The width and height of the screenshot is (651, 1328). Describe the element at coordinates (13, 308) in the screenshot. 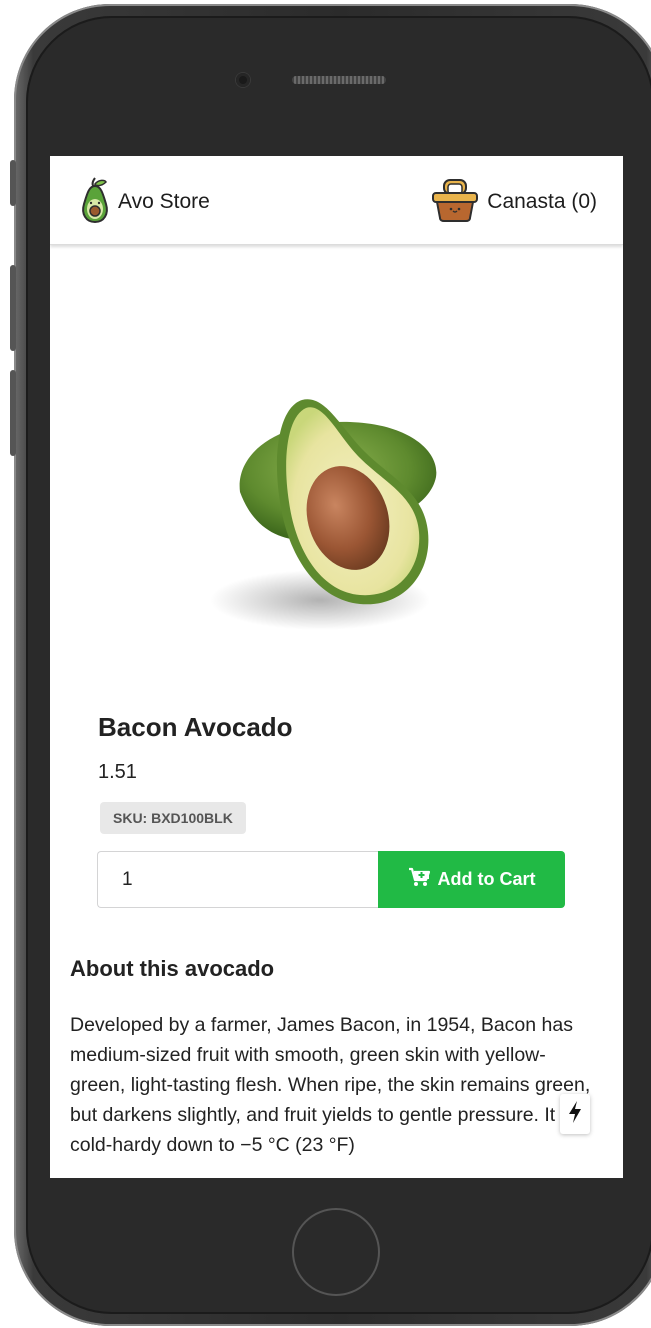

I see `volume-up-button` at that location.